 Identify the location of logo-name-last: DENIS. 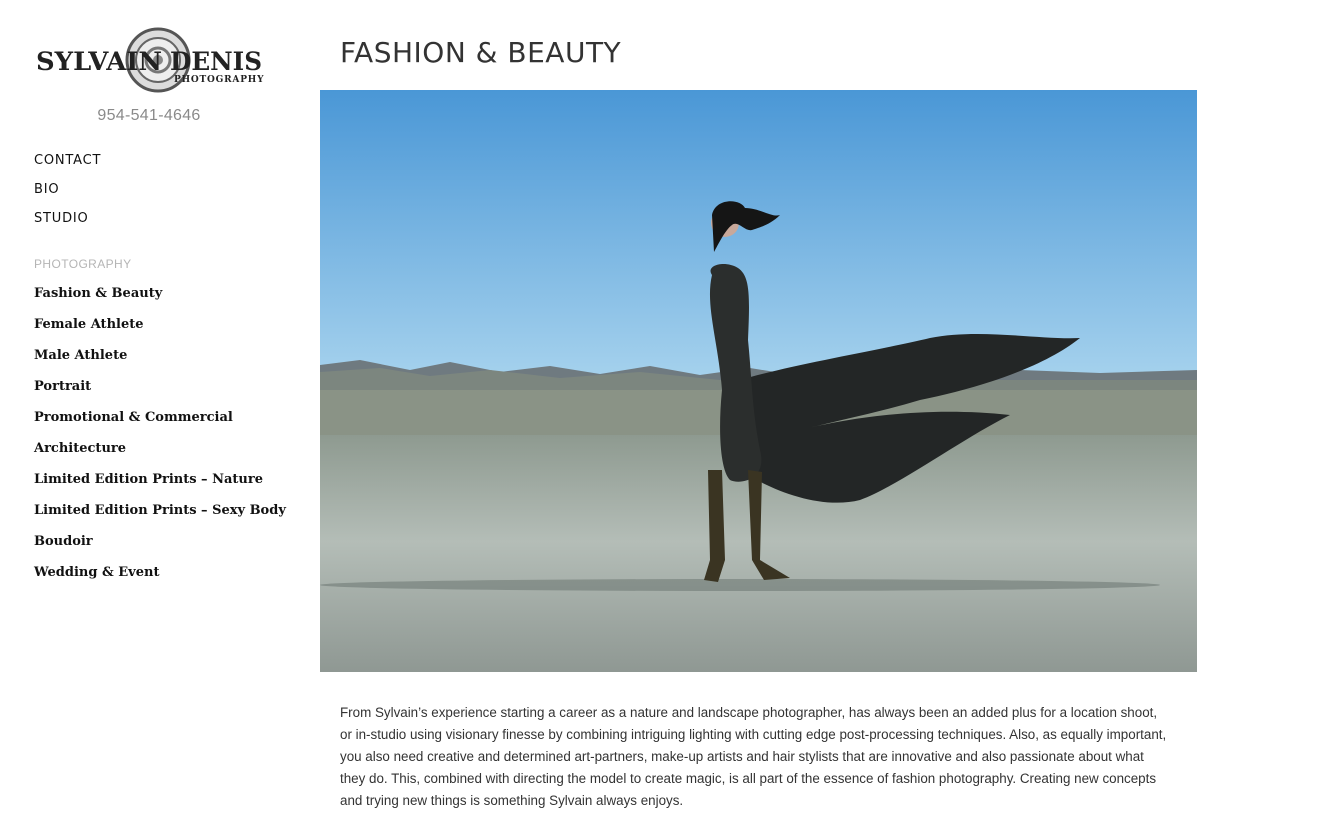
(216, 61).